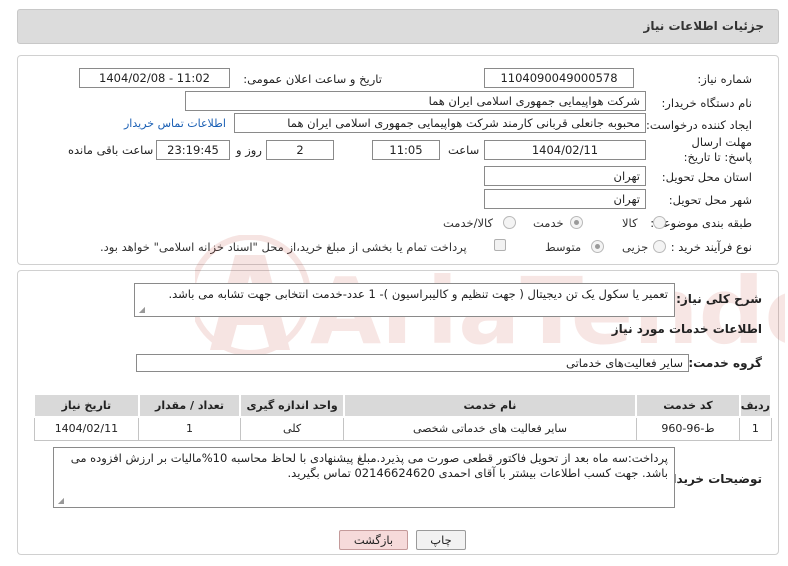 The image size is (788, 566). Describe the element at coordinates (630, 223) in the screenshot. I see `category-goods-label: کالا` at that location.